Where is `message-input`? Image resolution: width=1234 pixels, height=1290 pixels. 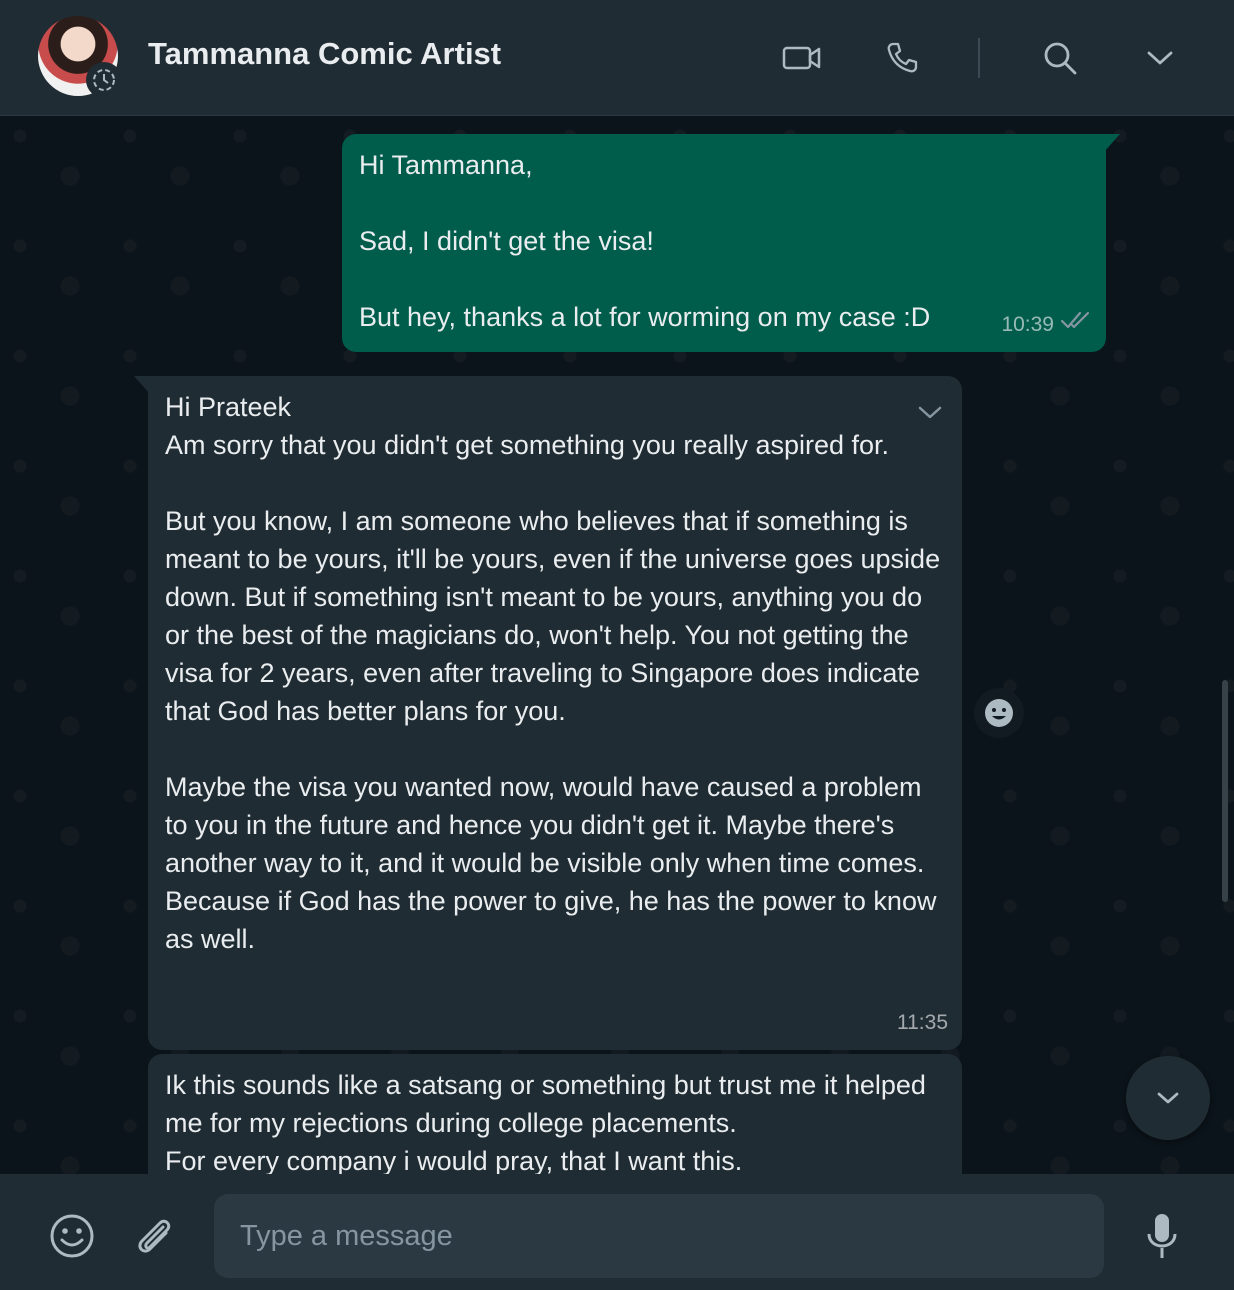
message-input is located at coordinates (659, 1236).